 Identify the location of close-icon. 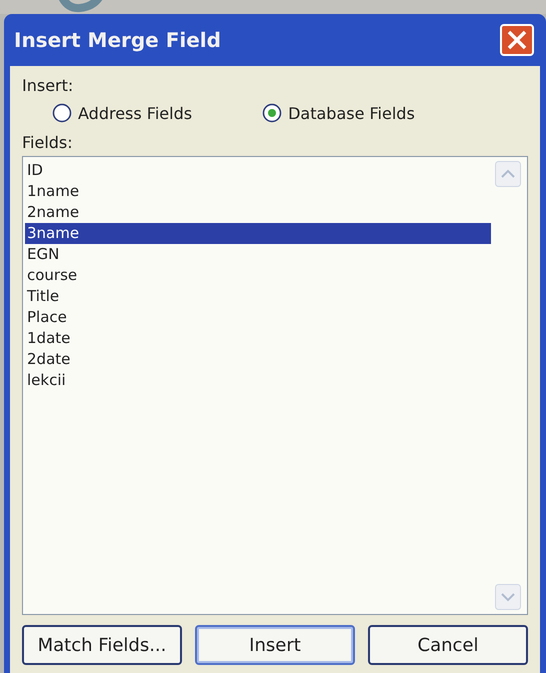
(517, 40).